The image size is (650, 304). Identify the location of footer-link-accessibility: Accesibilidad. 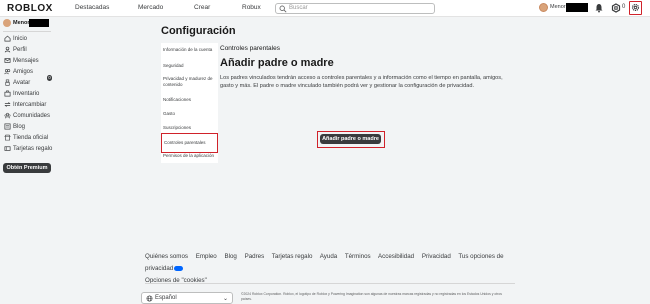
(396, 256).